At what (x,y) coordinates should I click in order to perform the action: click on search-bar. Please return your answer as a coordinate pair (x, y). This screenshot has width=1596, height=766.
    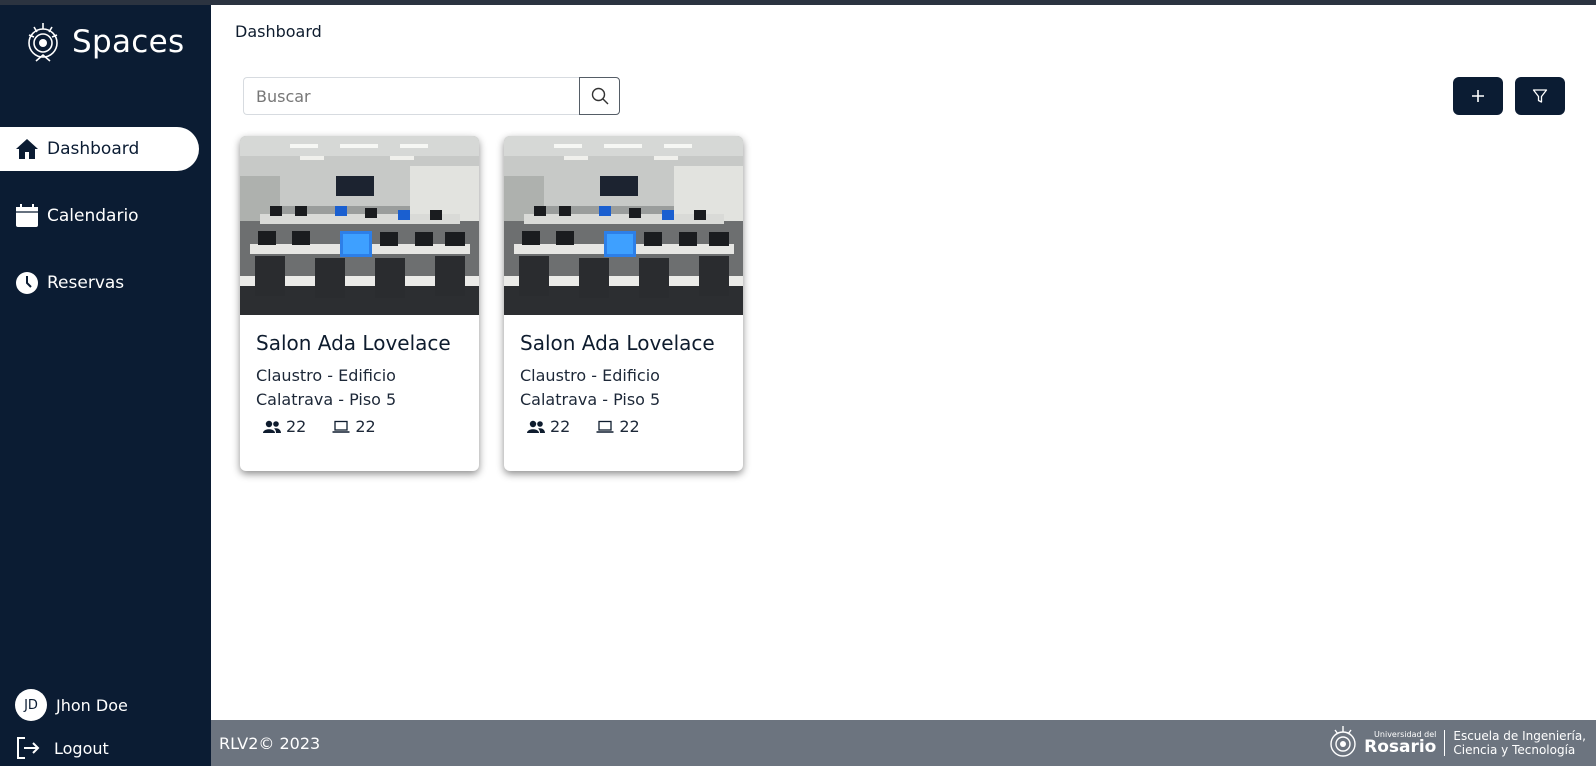
    Looking at the image, I should click on (431, 96).